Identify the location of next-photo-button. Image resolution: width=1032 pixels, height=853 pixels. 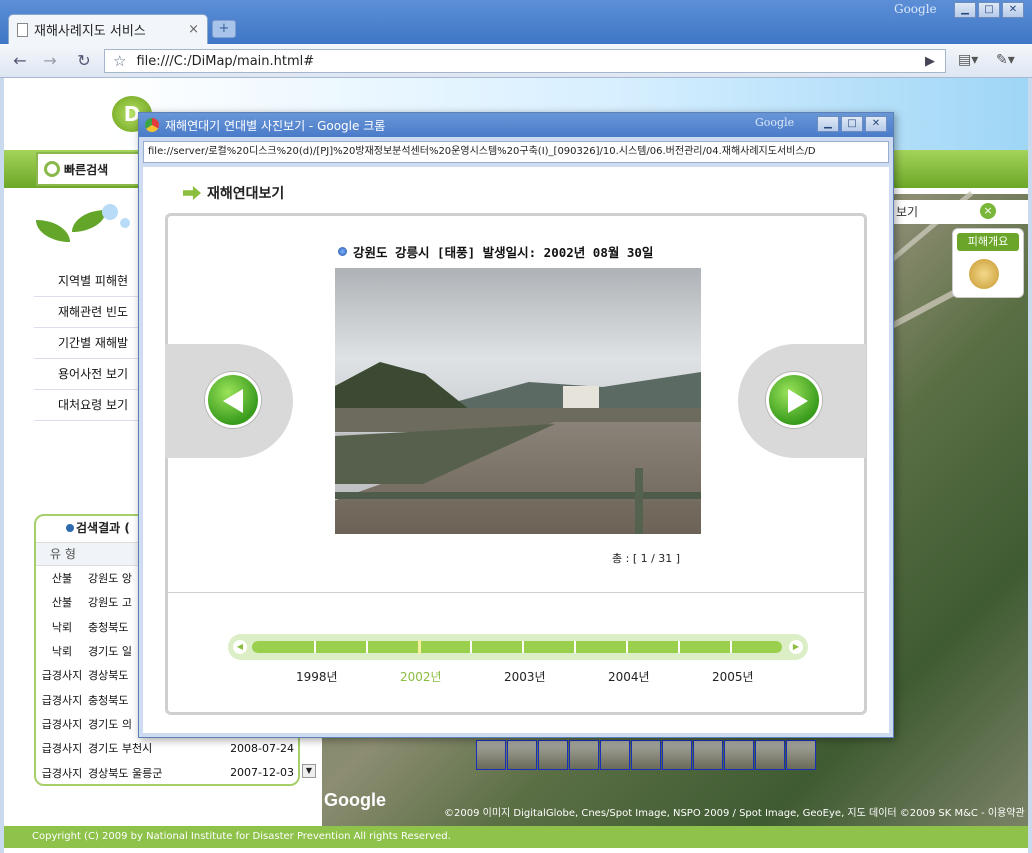
(794, 400).